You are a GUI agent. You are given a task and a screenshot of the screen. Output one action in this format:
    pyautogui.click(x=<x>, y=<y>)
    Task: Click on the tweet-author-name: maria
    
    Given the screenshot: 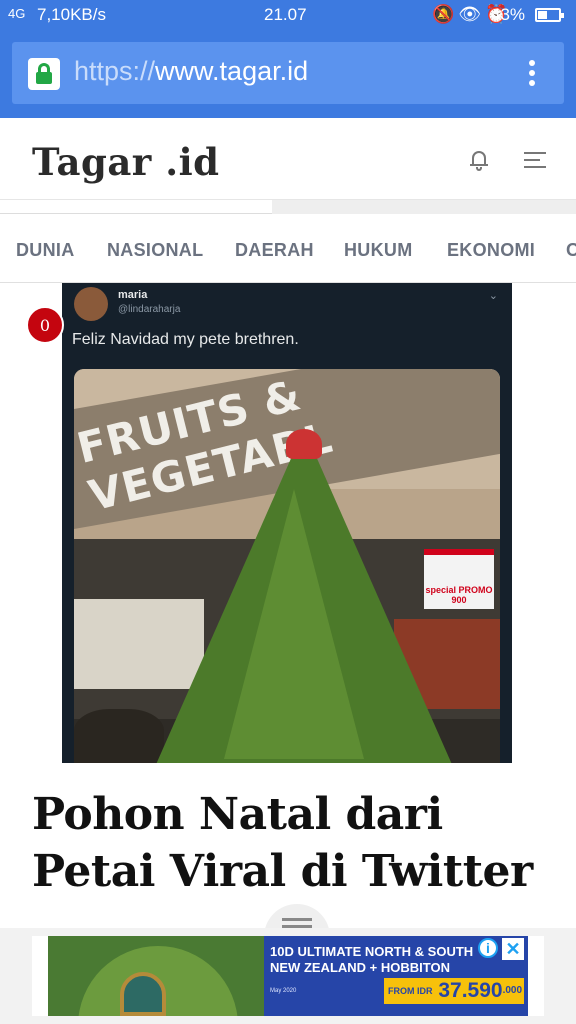 What is the action you would take?
    pyautogui.click(x=133, y=295)
    